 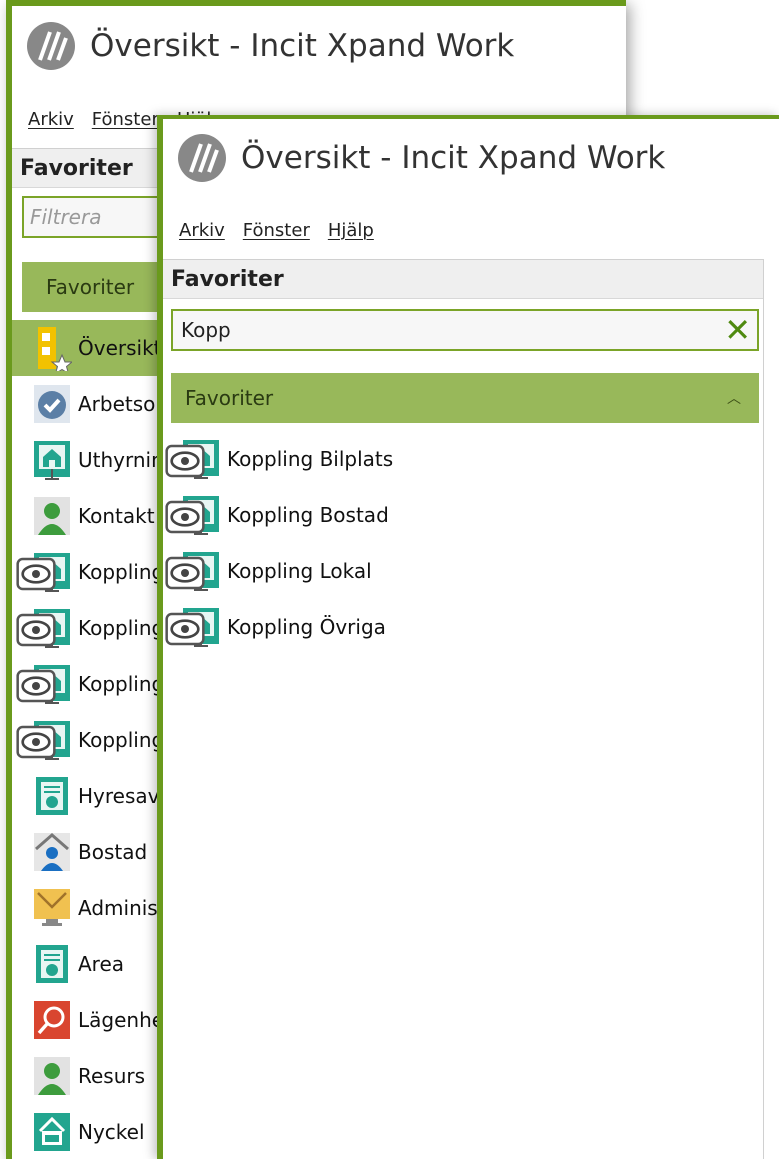 I want to click on list-item-label: Nyckel, so click(x=111, y=1132).